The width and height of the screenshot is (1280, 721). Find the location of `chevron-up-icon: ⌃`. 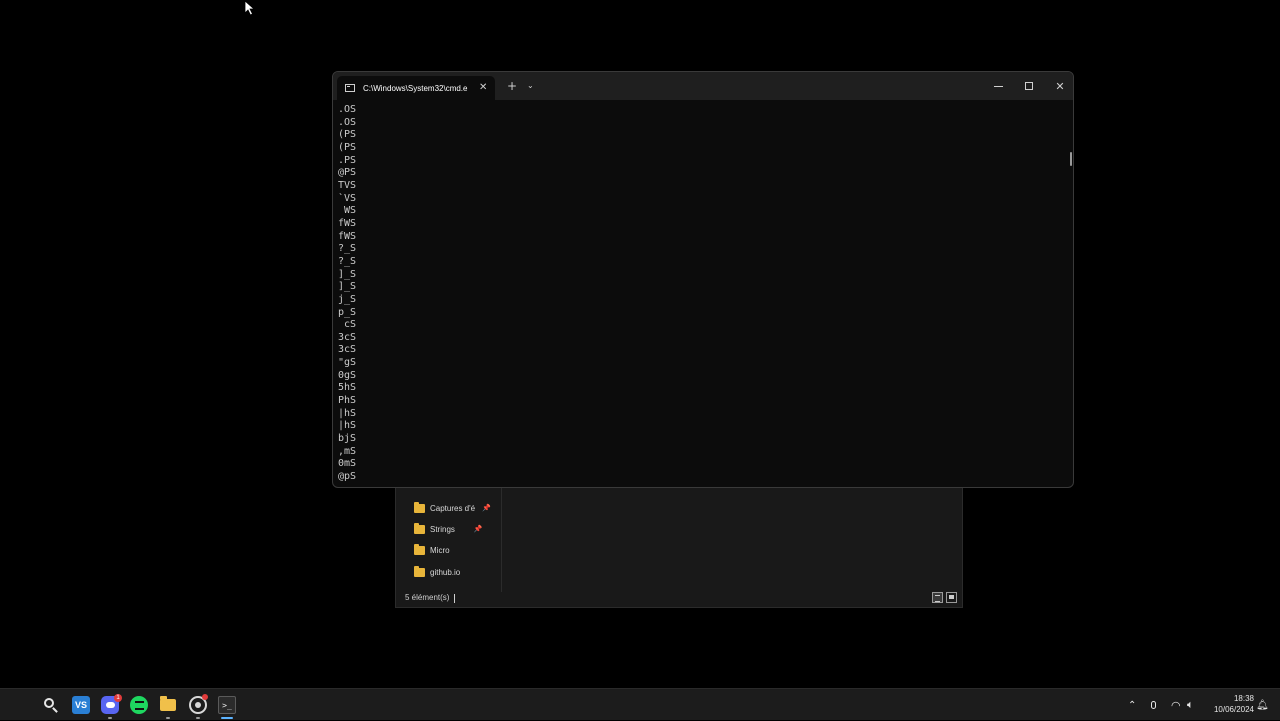

chevron-up-icon: ⌃ is located at coordinates (1132, 705).